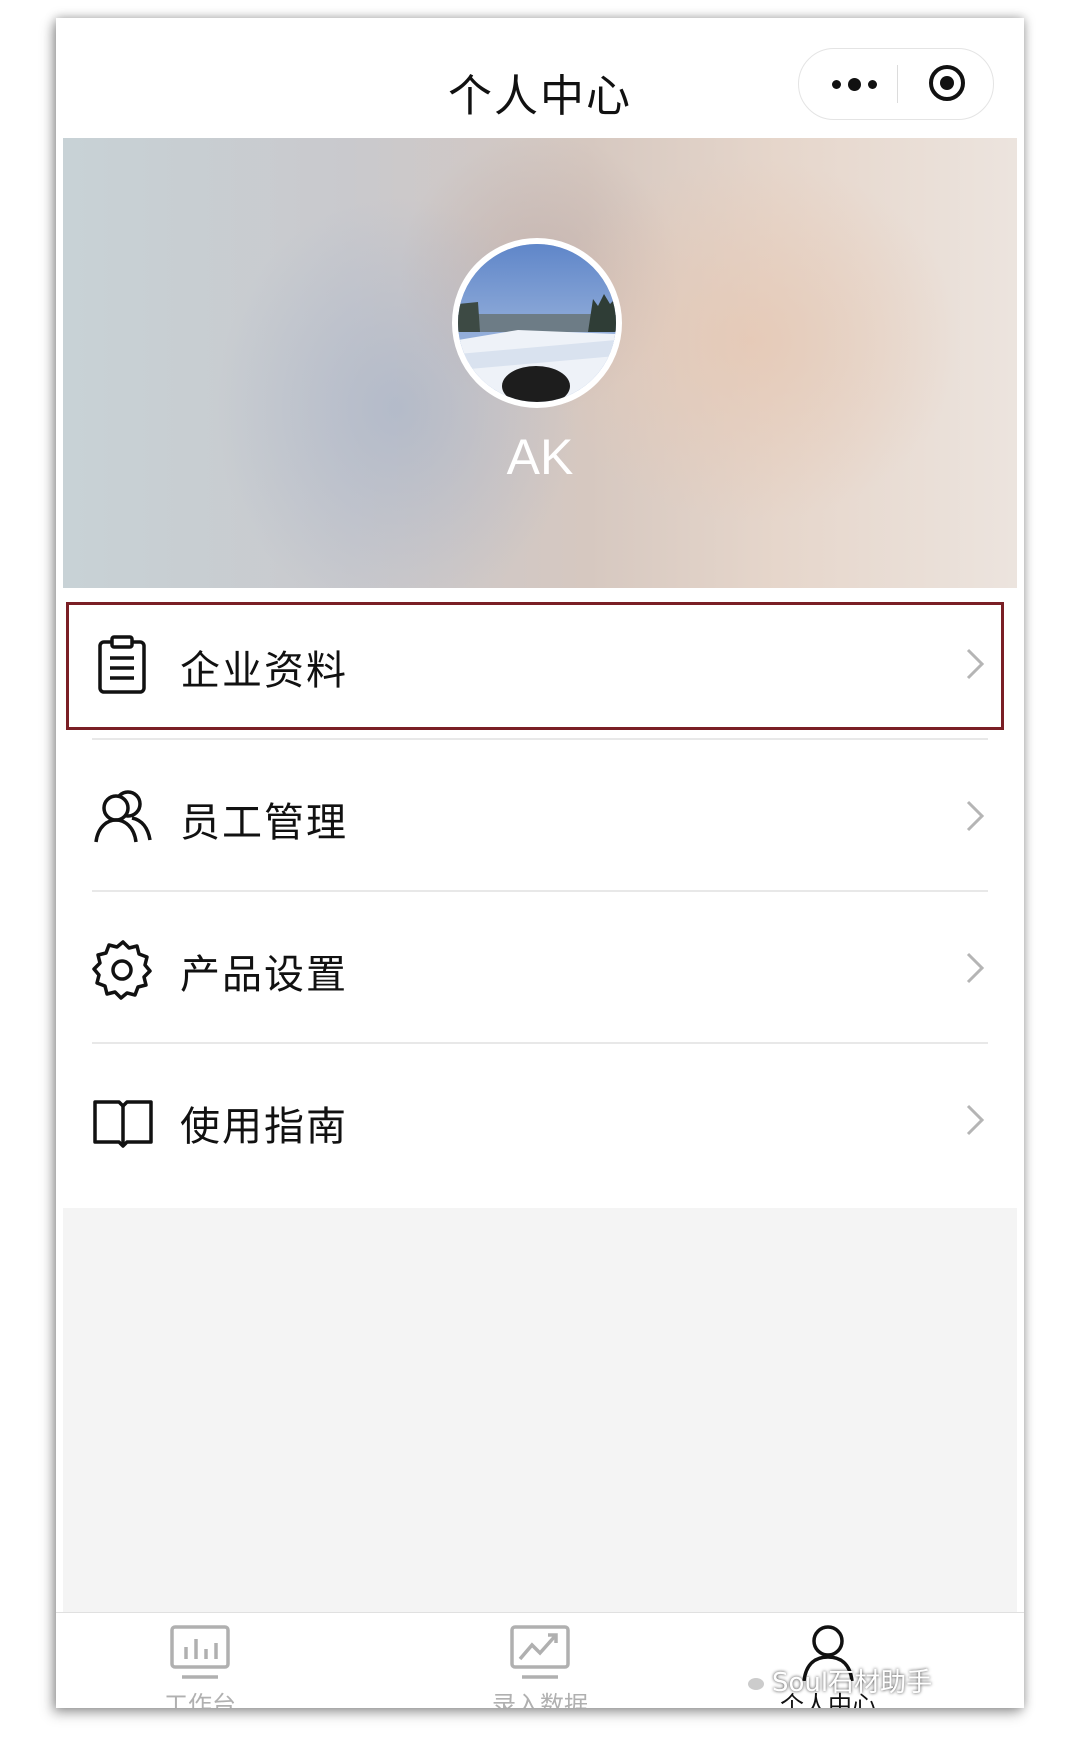 This screenshot has width=1080, height=1743. I want to click on menu-item-label: 企业资料, so click(264, 671).